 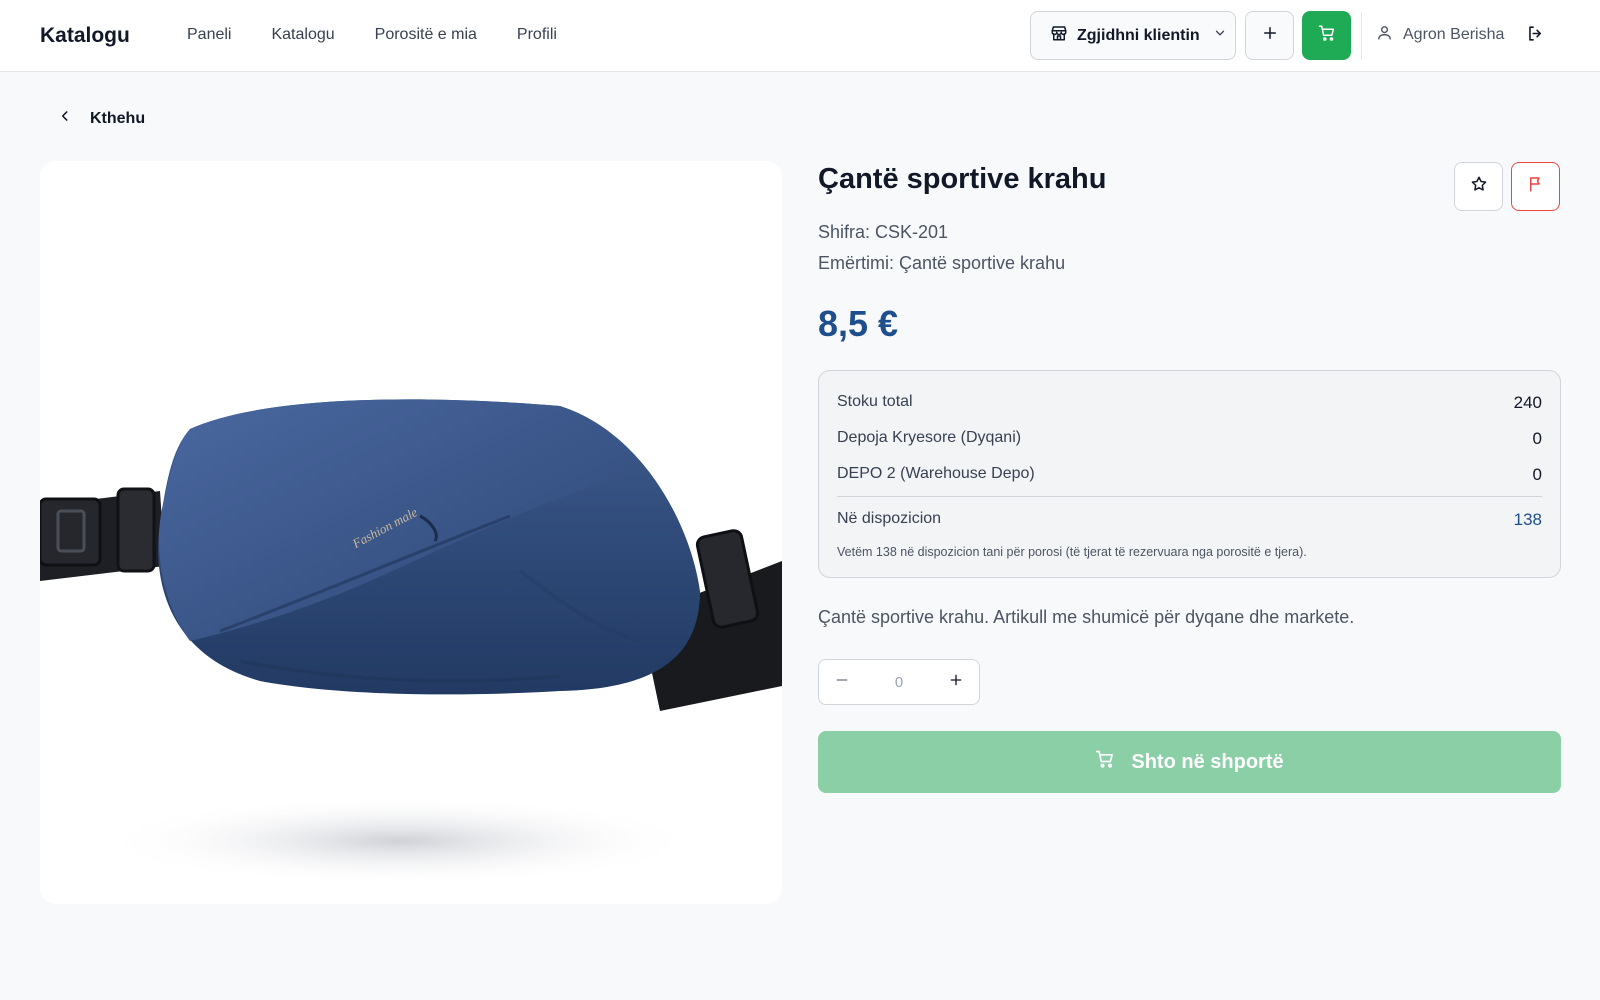 I want to click on available-value: 138, so click(x=1527, y=519).